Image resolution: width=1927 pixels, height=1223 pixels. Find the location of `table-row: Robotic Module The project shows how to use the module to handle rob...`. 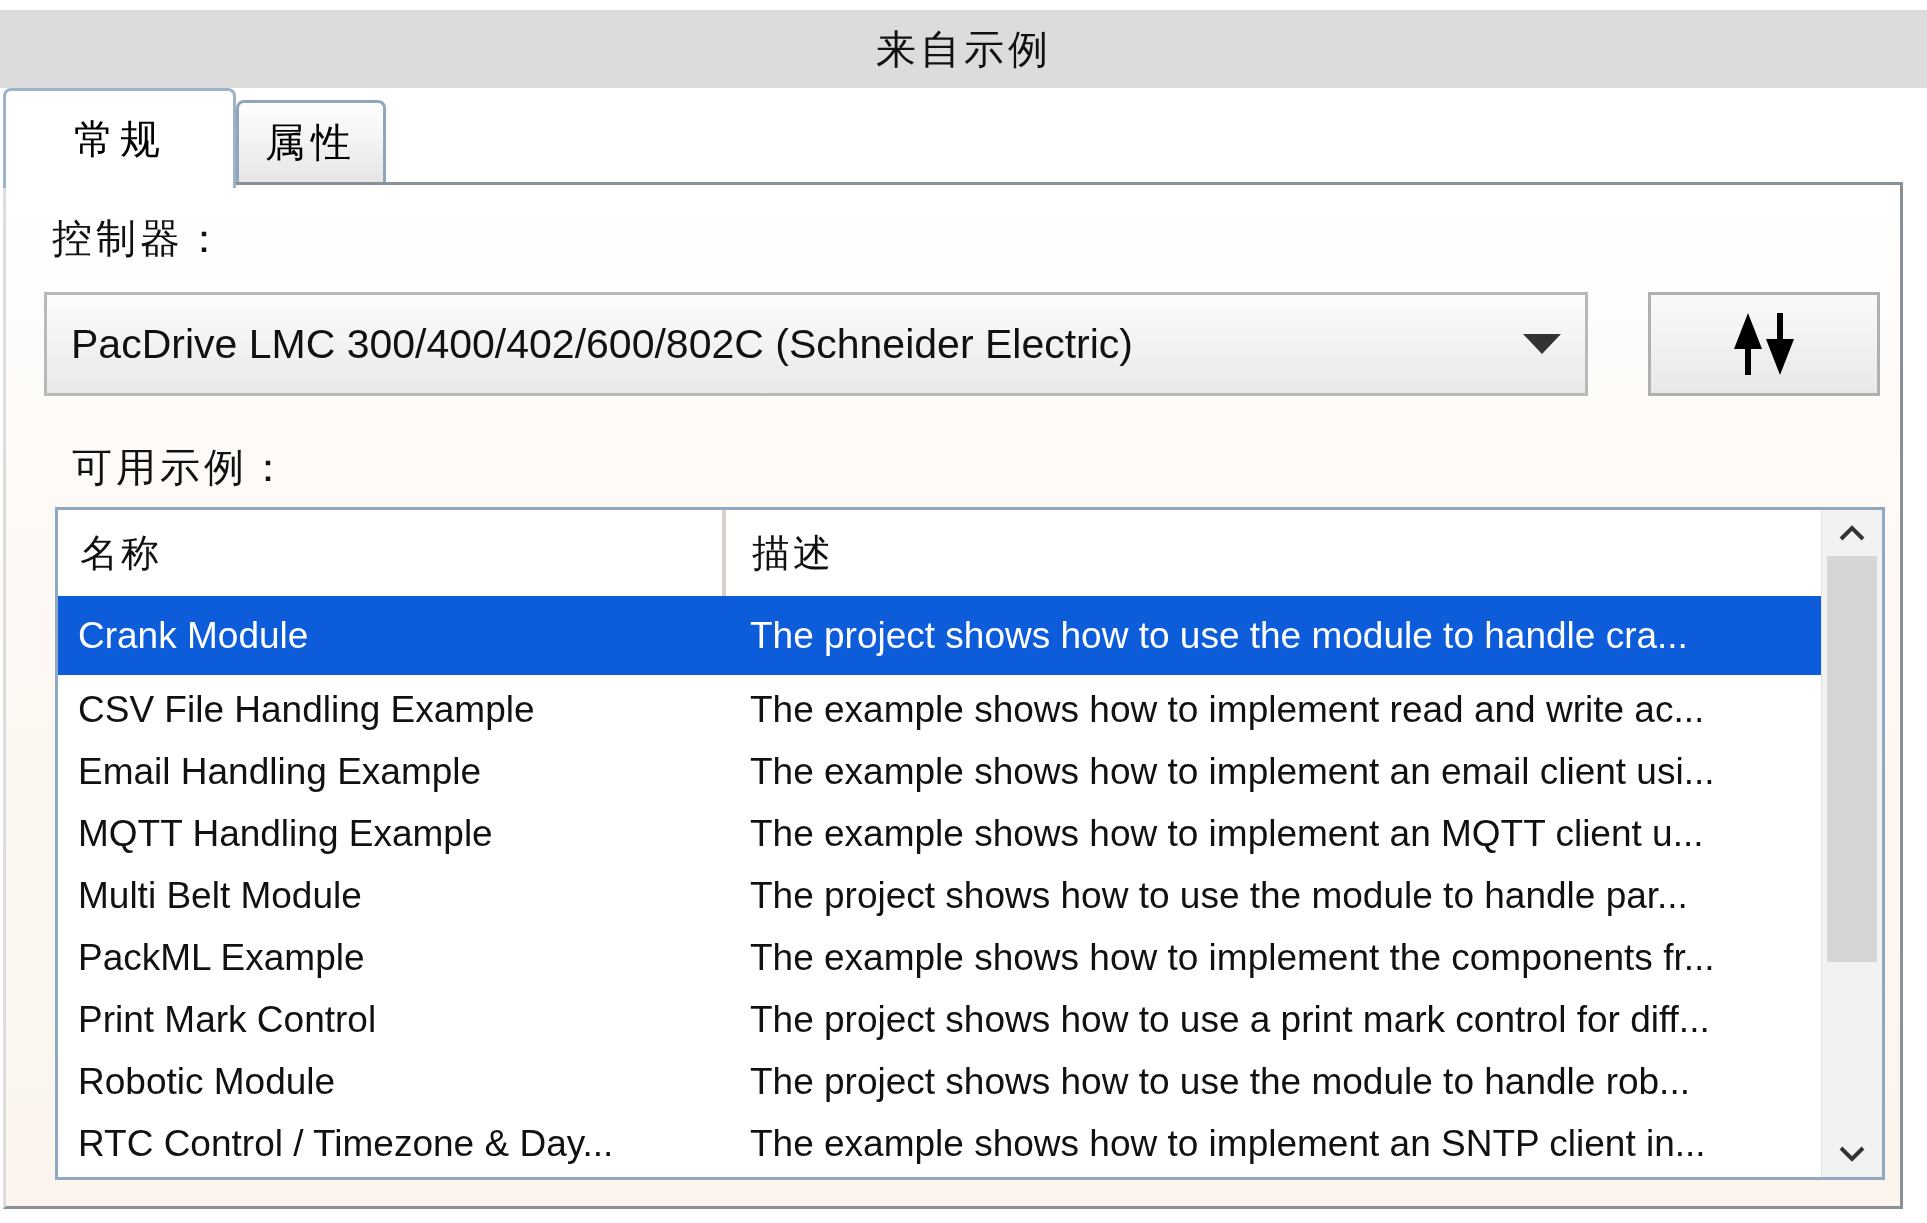

table-row: Robotic Module The project shows how to use the module to handle rob... is located at coordinates (939, 1082).